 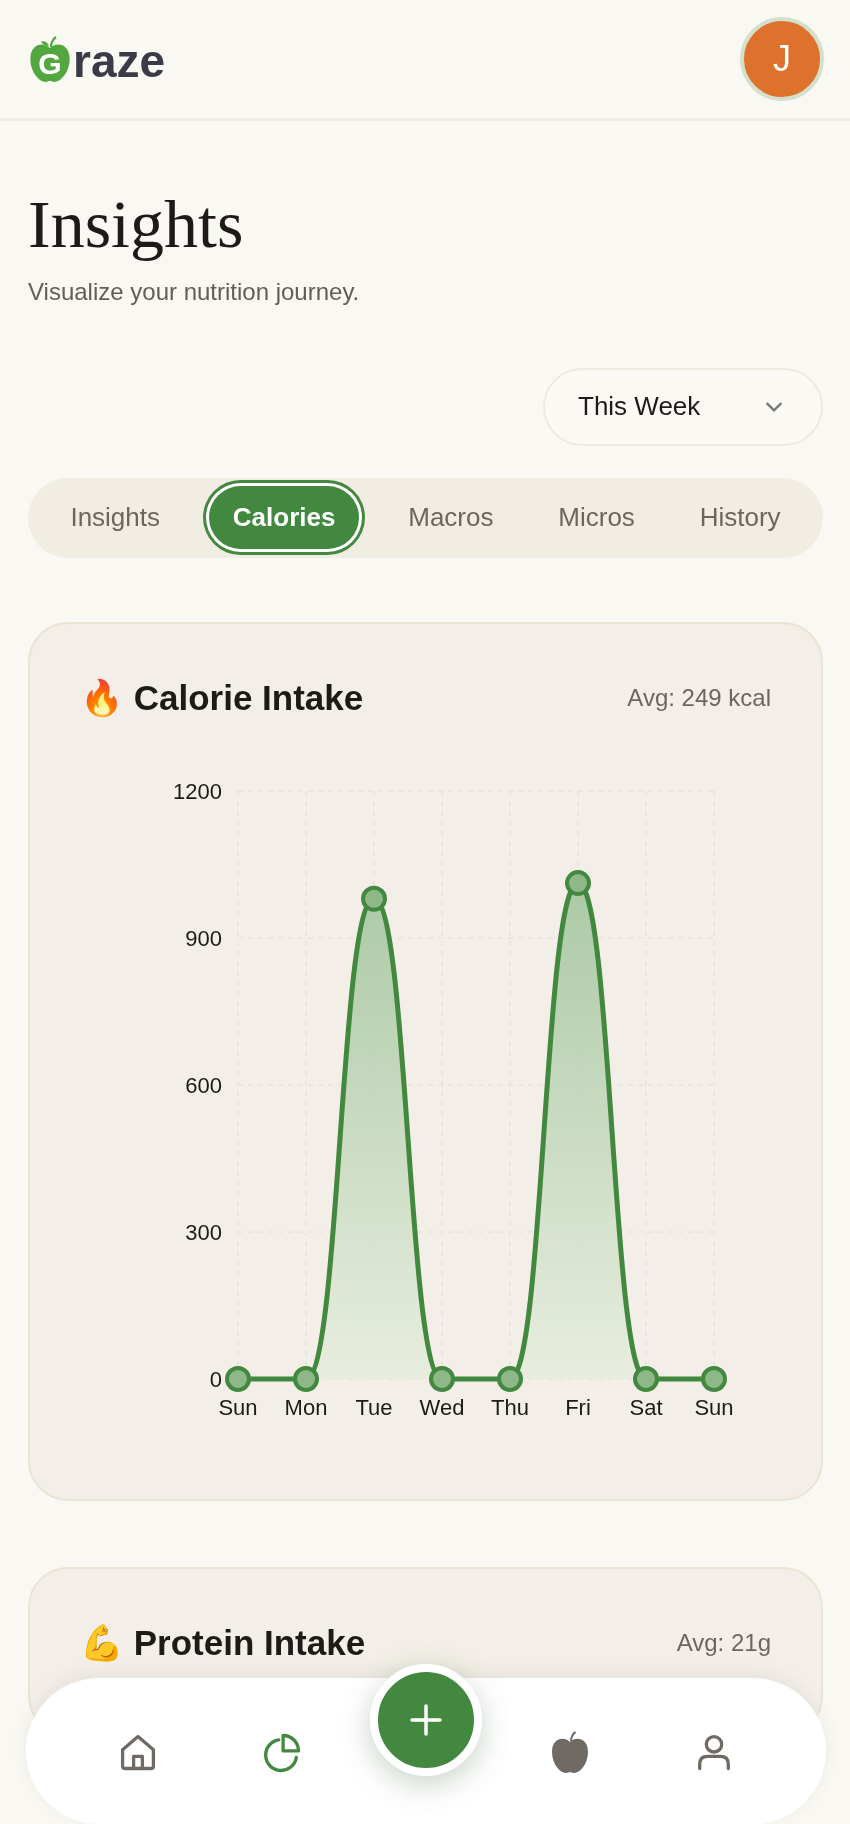 What do you see at coordinates (115, 518) in the screenshot?
I see `tab: Insights` at bounding box center [115, 518].